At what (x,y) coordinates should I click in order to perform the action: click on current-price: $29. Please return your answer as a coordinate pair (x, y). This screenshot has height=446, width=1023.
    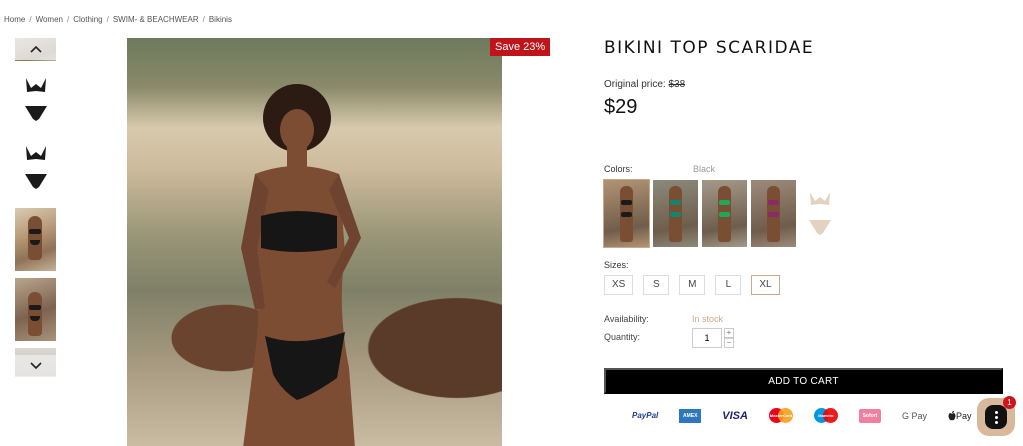
    Looking at the image, I should click on (621, 107).